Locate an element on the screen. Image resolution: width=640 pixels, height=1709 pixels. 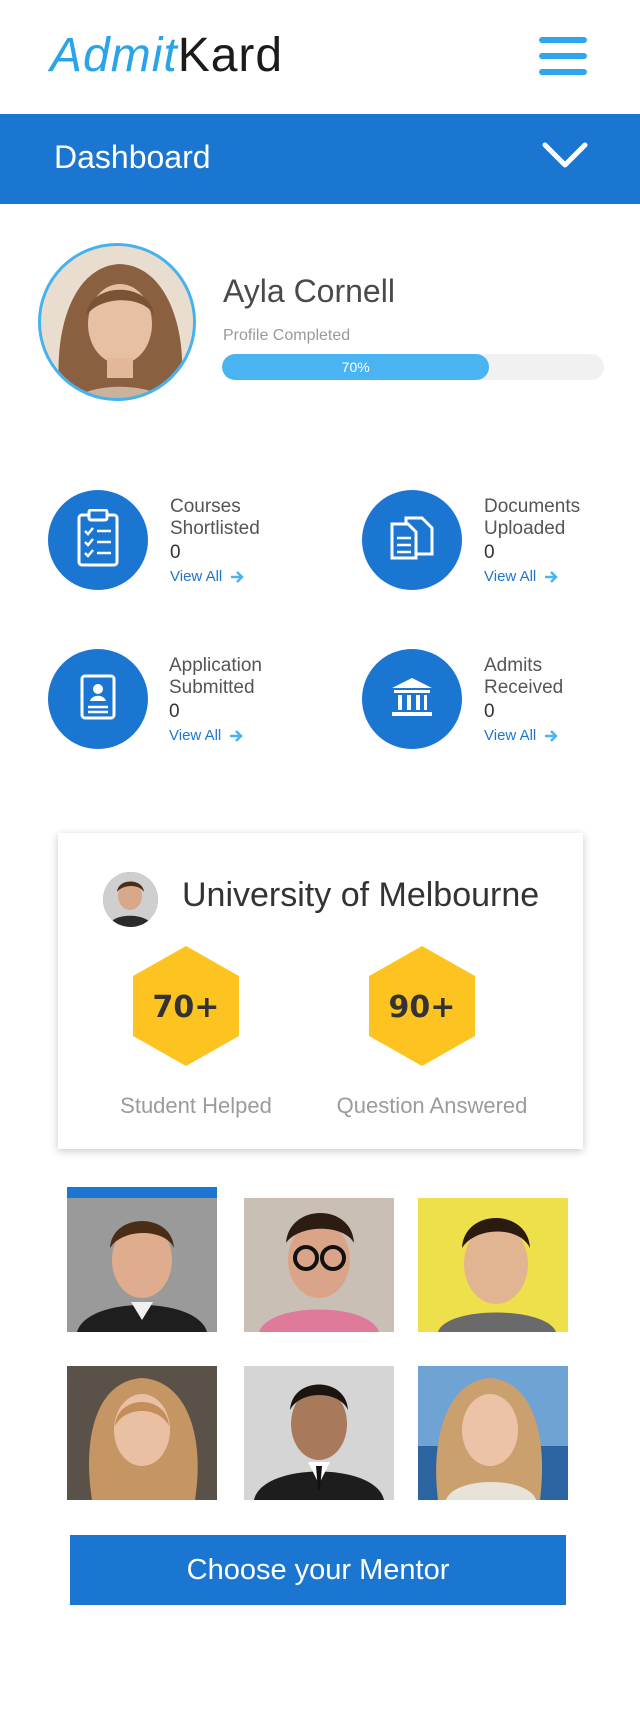
students-helped-value: 70+ is located at coordinates (186, 1007).